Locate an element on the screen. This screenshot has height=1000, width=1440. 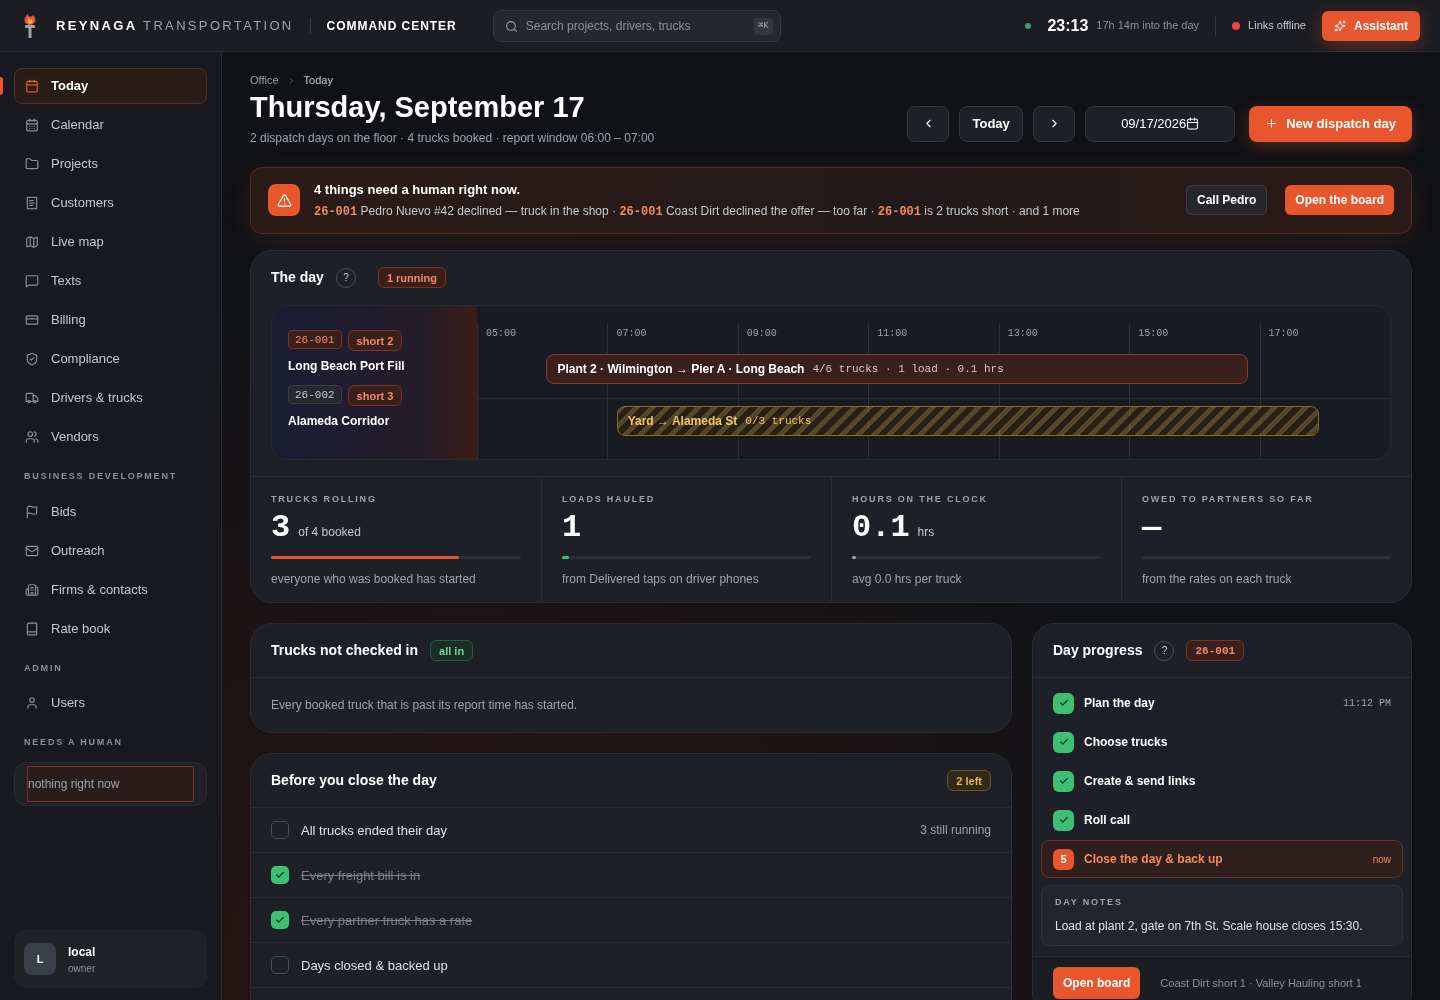
today-button: Today is located at coordinates (991, 123).